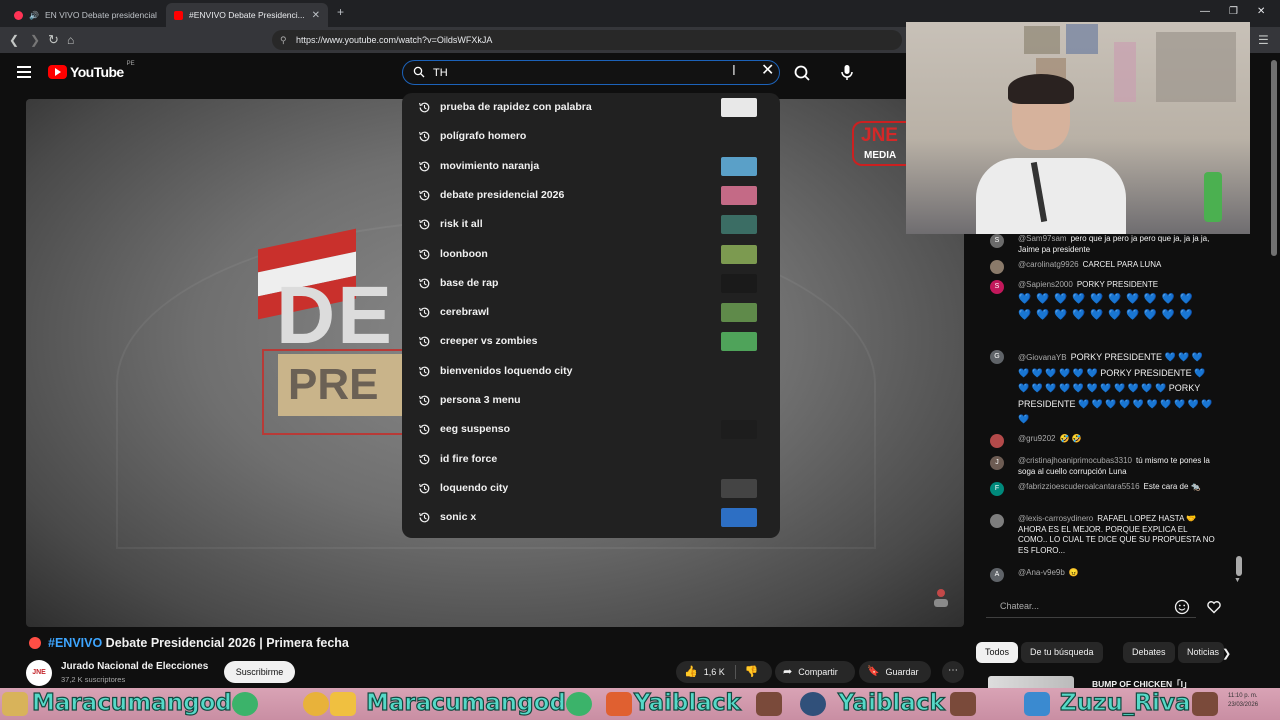 This screenshot has width=1280, height=720. I want to click on suggestion-label: loonboon, so click(464, 253).